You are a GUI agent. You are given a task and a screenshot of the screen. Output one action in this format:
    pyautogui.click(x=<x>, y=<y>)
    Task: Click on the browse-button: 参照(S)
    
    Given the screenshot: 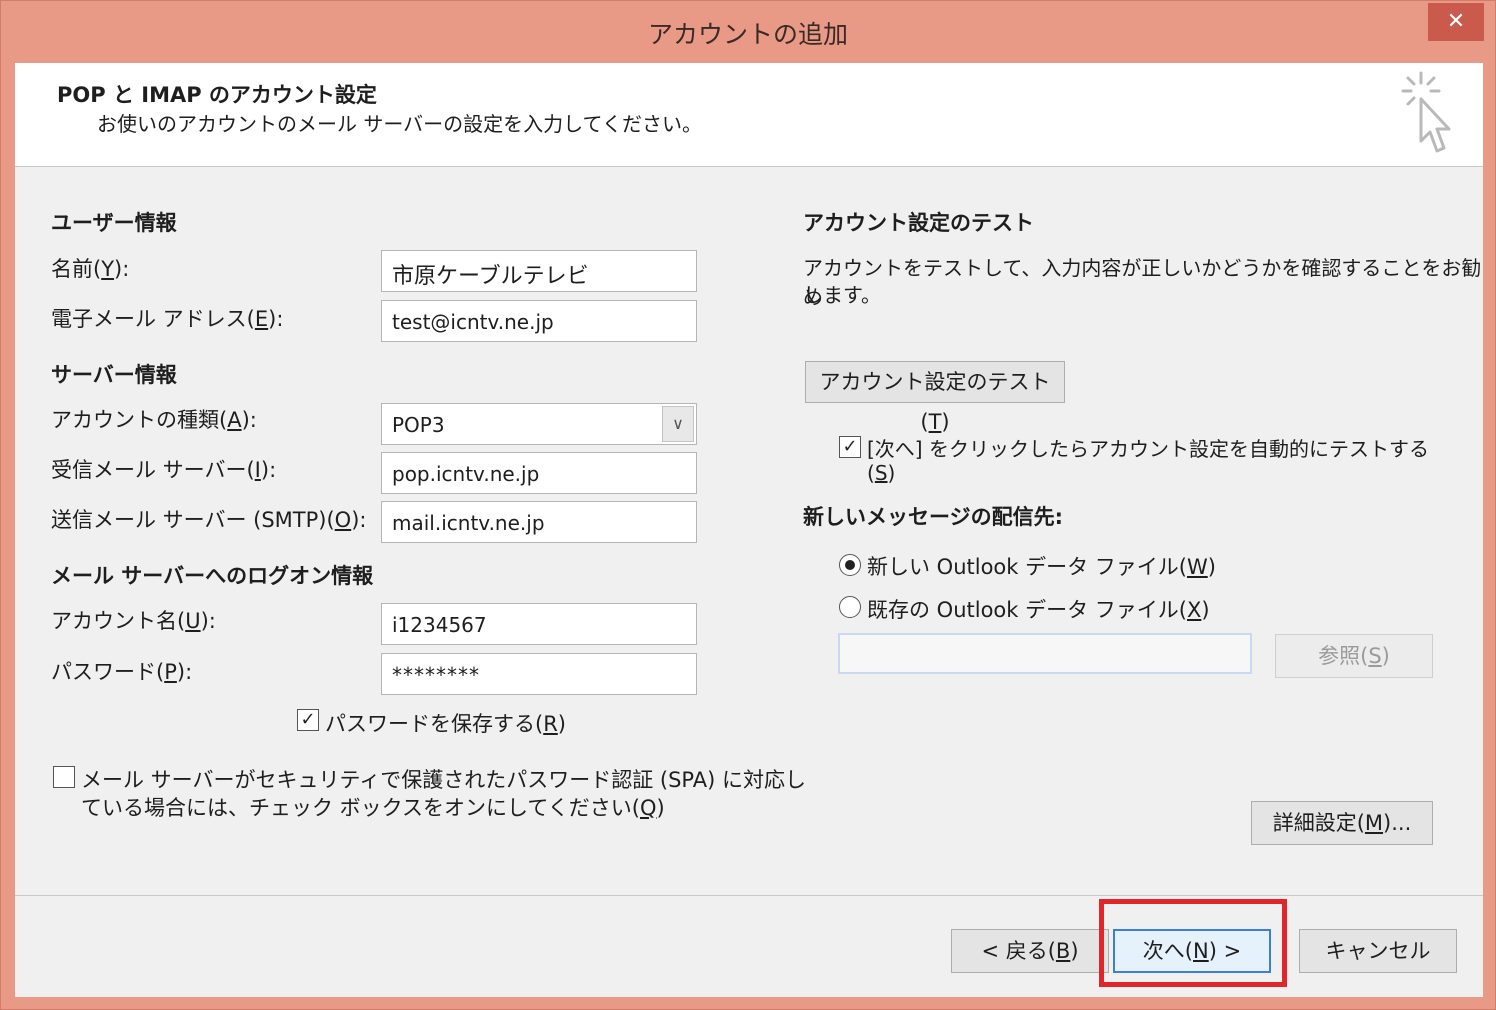 What is the action you would take?
    pyautogui.click(x=1354, y=656)
    